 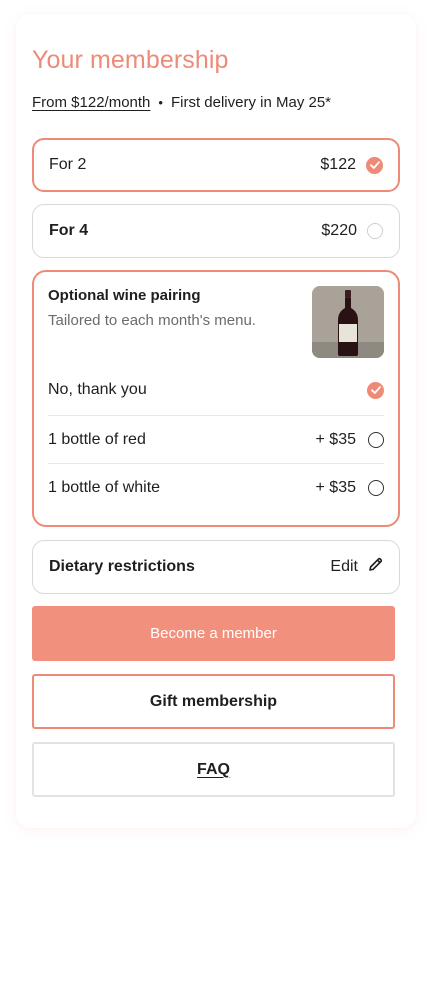 I want to click on edit-label: Edit, so click(x=344, y=566).